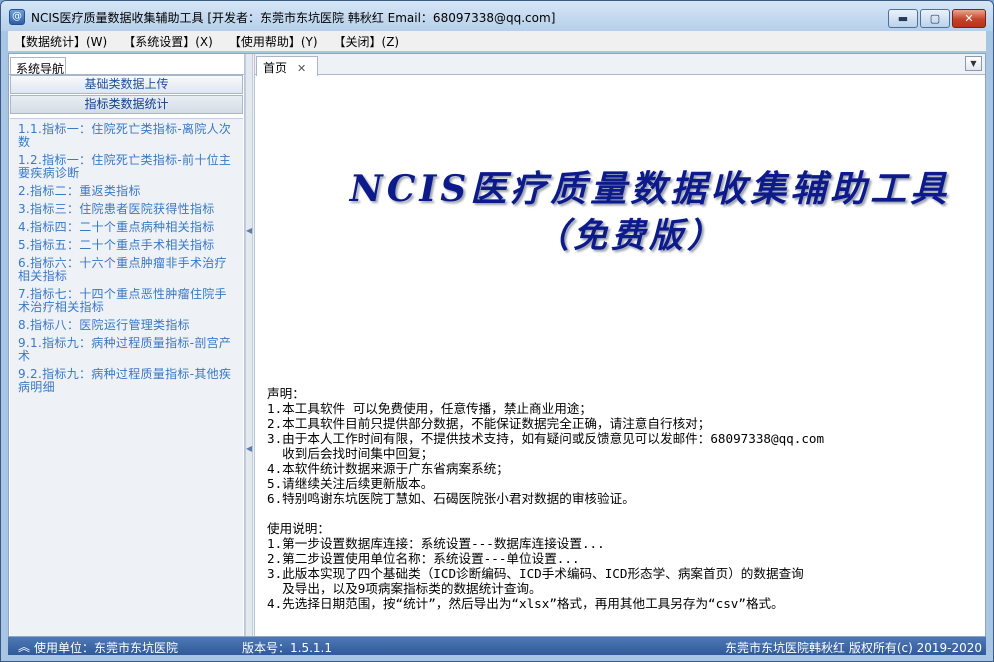 This screenshot has width=994, height=662. What do you see at coordinates (127, 245) in the screenshot?
I see `list-item: 5.指标五：二十个重点手术相关指标` at bounding box center [127, 245].